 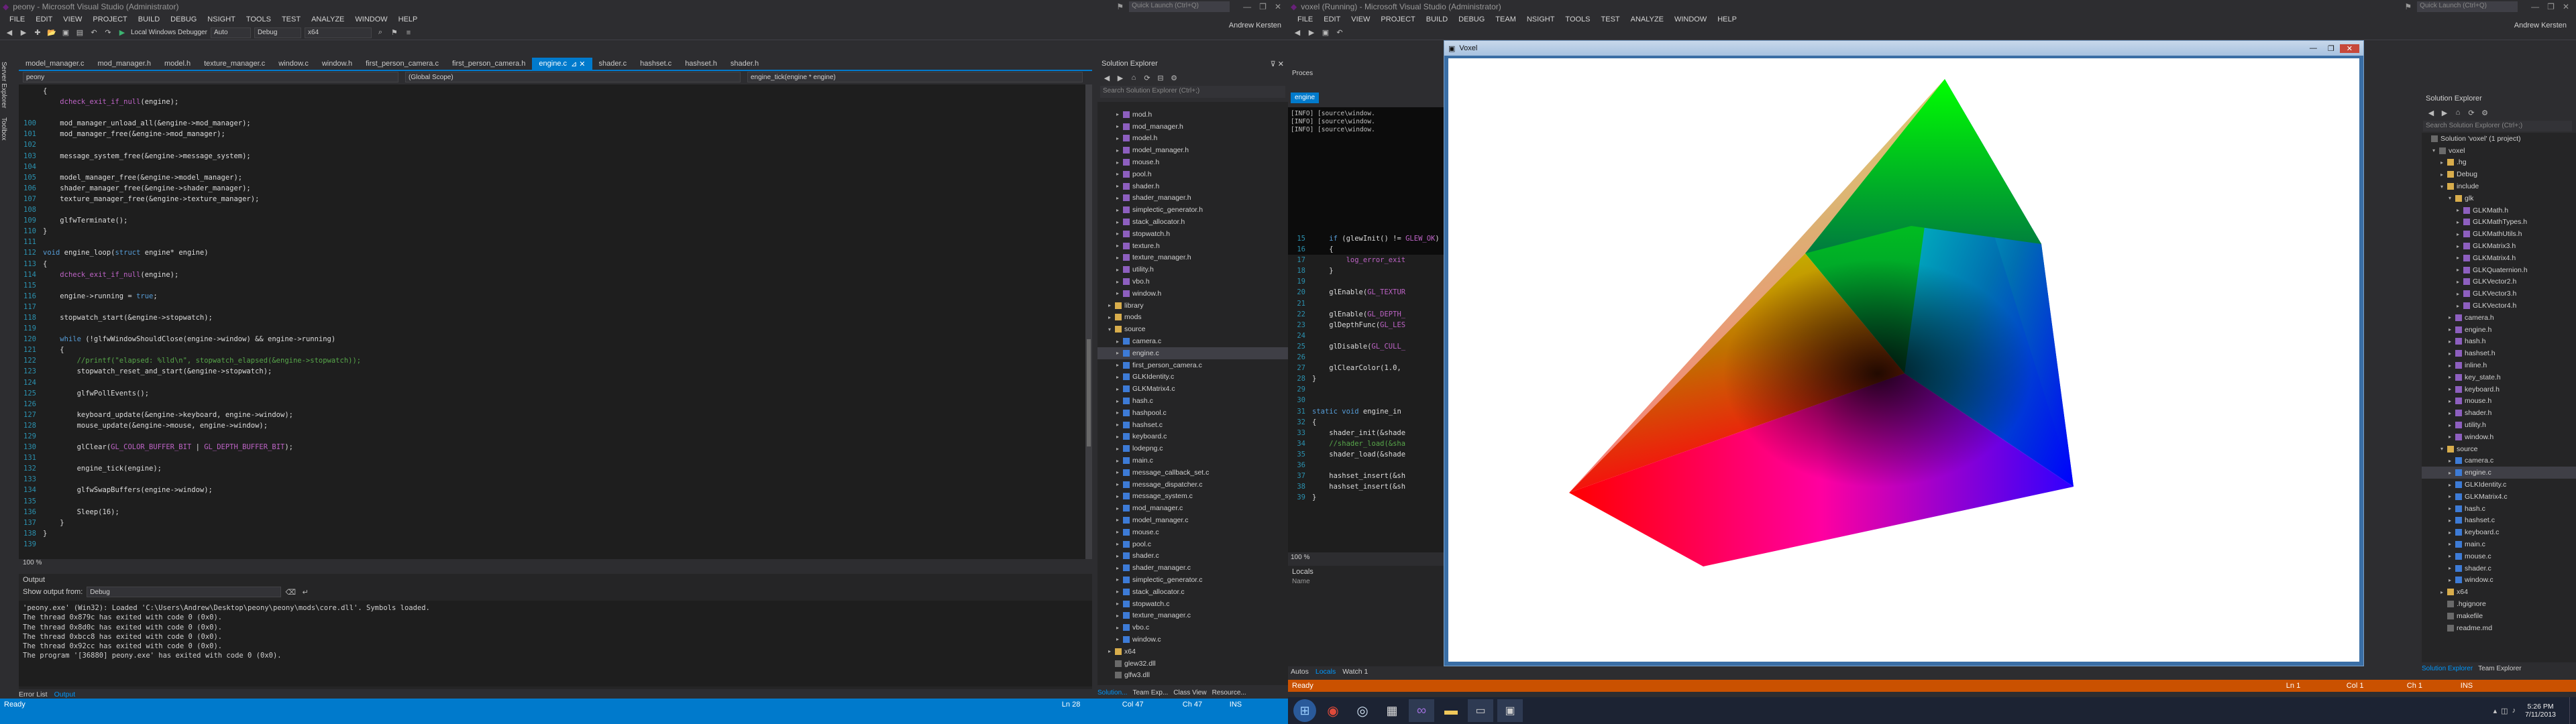 I want to click on code-line: 31 static void engine_in, so click(x=1368, y=411).